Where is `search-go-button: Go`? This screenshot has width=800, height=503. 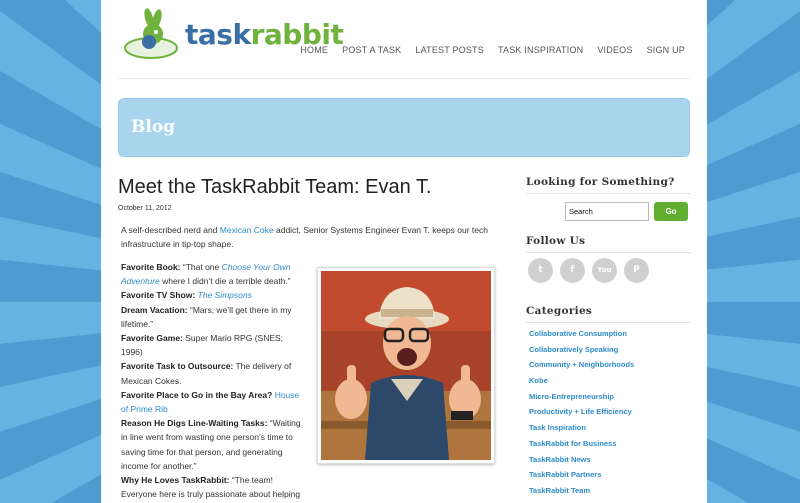
search-go-button: Go is located at coordinates (671, 211).